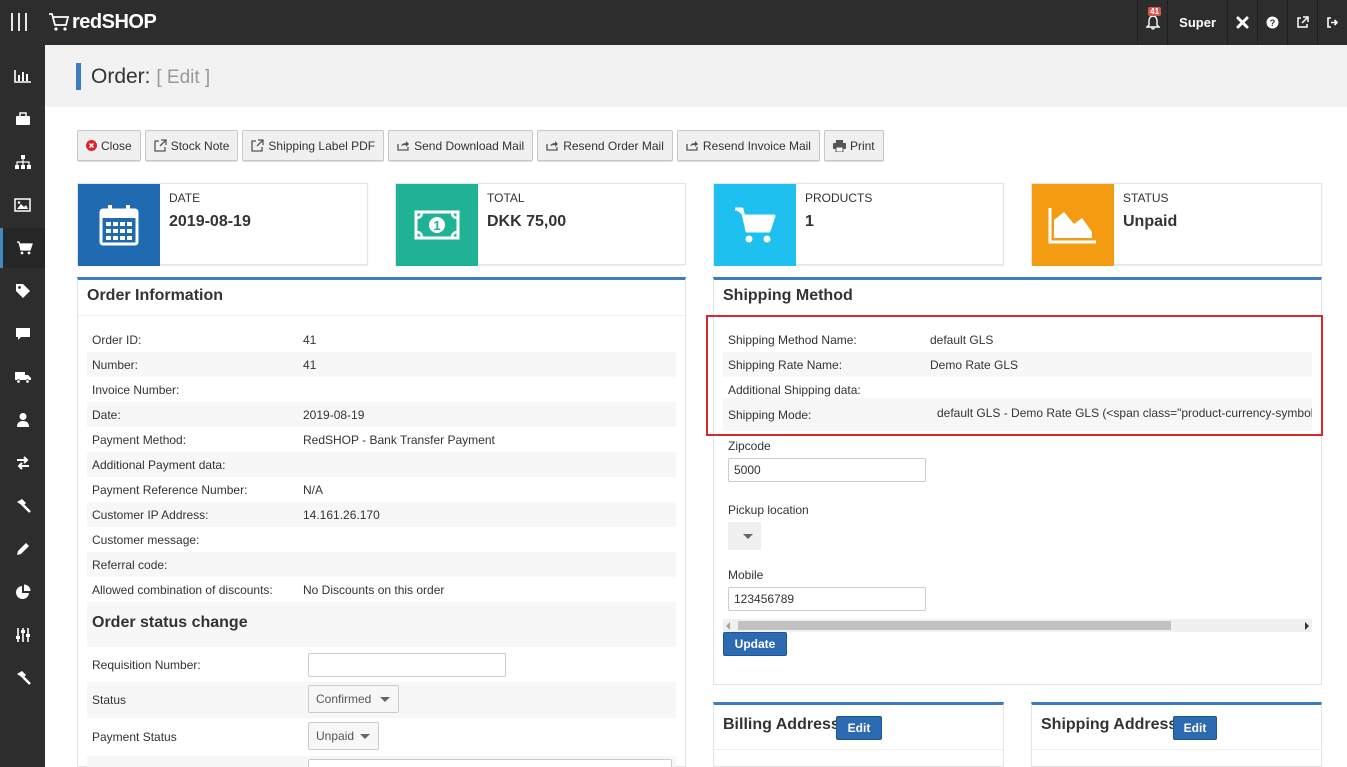 The image size is (1347, 767). I want to click on sidebar, so click(22, 406).